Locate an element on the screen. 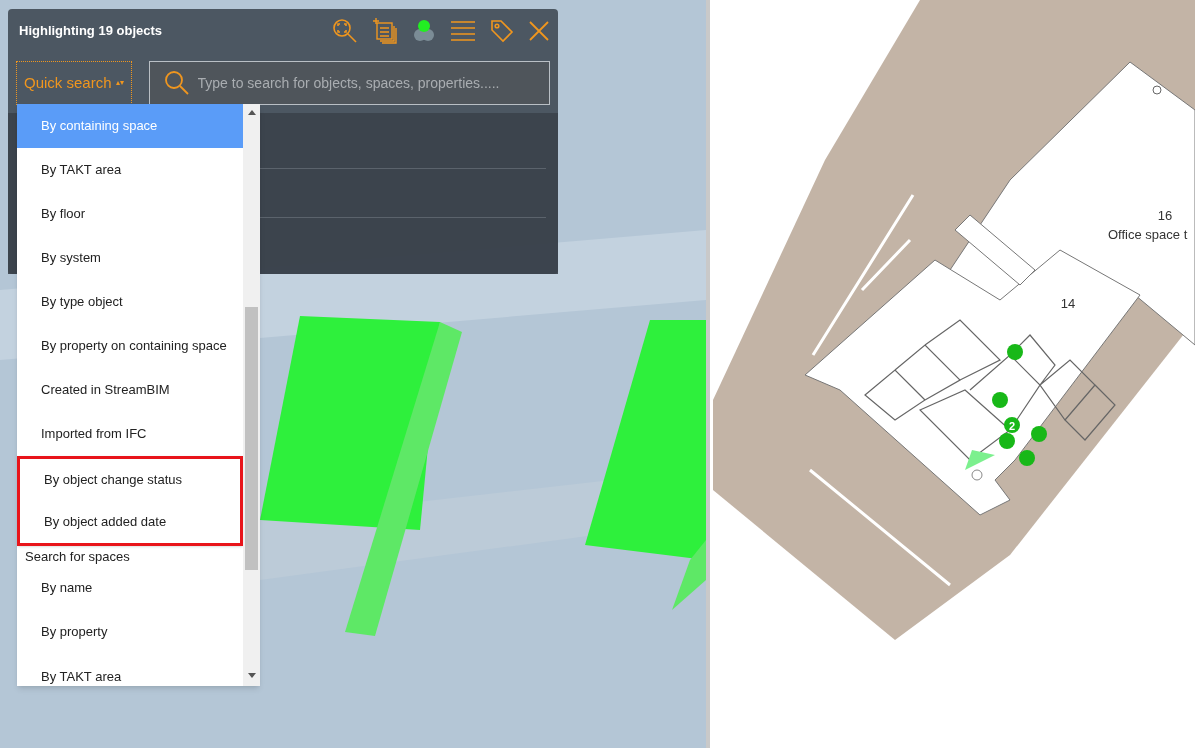 The height and width of the screenshot is (748, 1195). scroll-down-icon is located at coordinates (252, 675).